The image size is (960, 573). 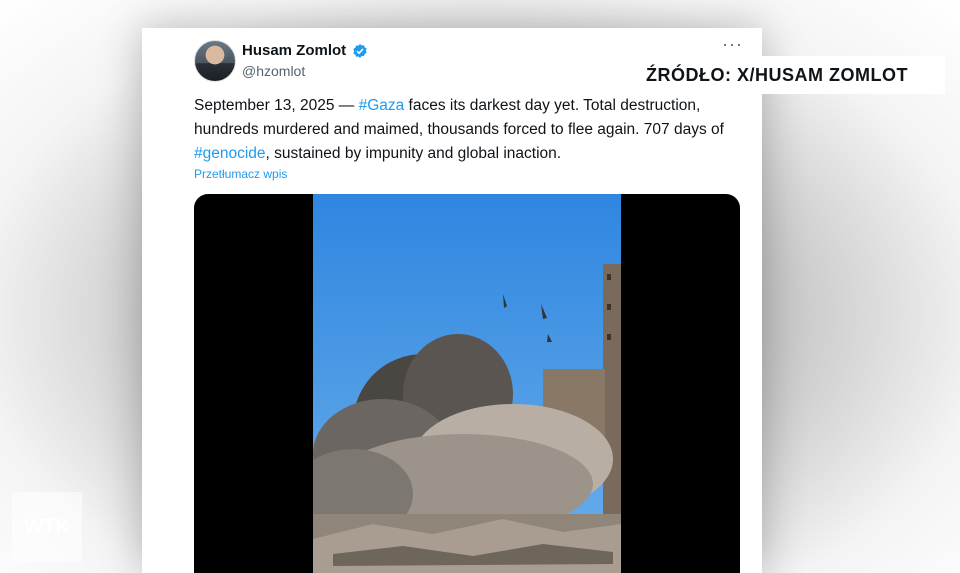 I want to click on author-avatar, so click(x=215, y=61).